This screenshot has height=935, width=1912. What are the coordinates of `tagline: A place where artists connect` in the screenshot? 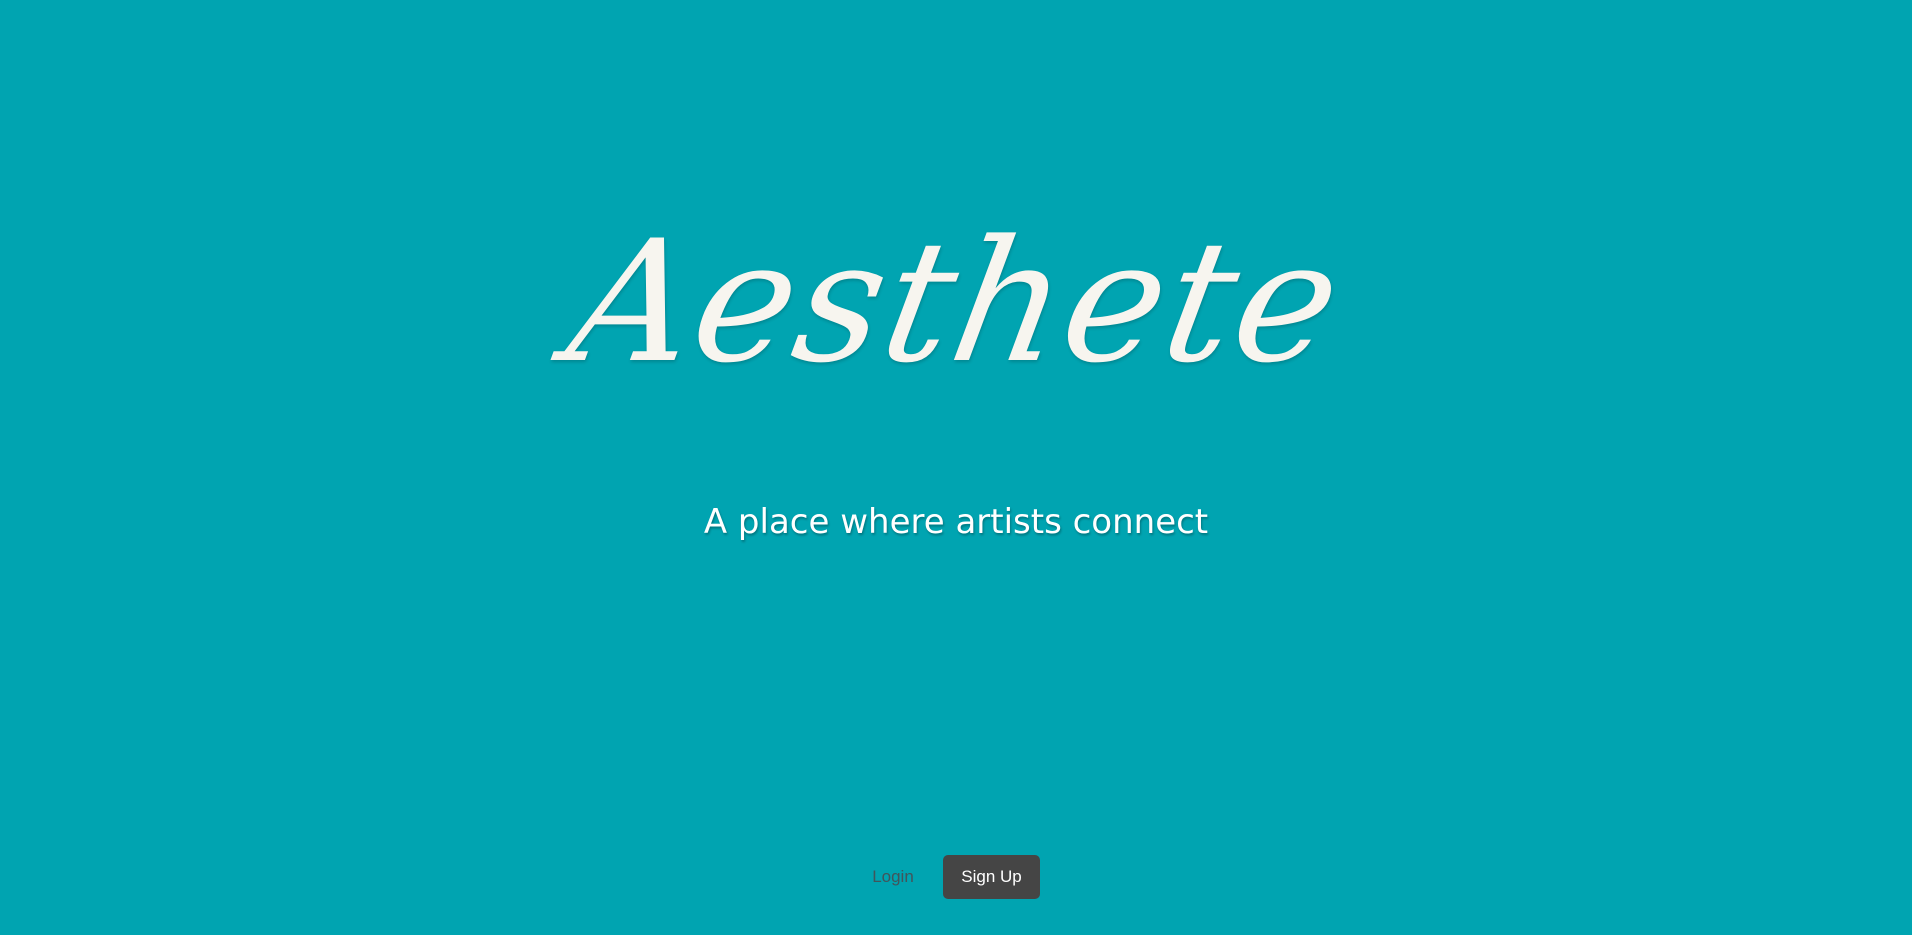 It's located at (956, 522).